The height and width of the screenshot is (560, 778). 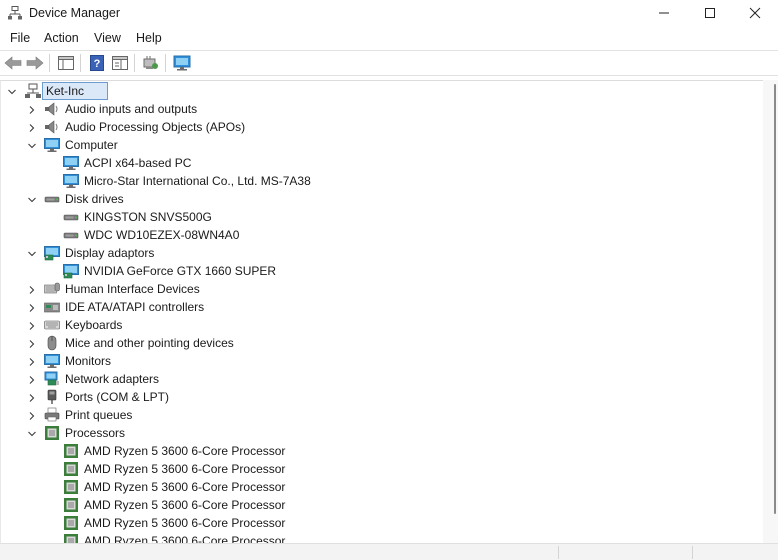 What do you see at coordinates (35, 63) in the screenshot?
I see `forward-button` at bounding box center [35, 63].